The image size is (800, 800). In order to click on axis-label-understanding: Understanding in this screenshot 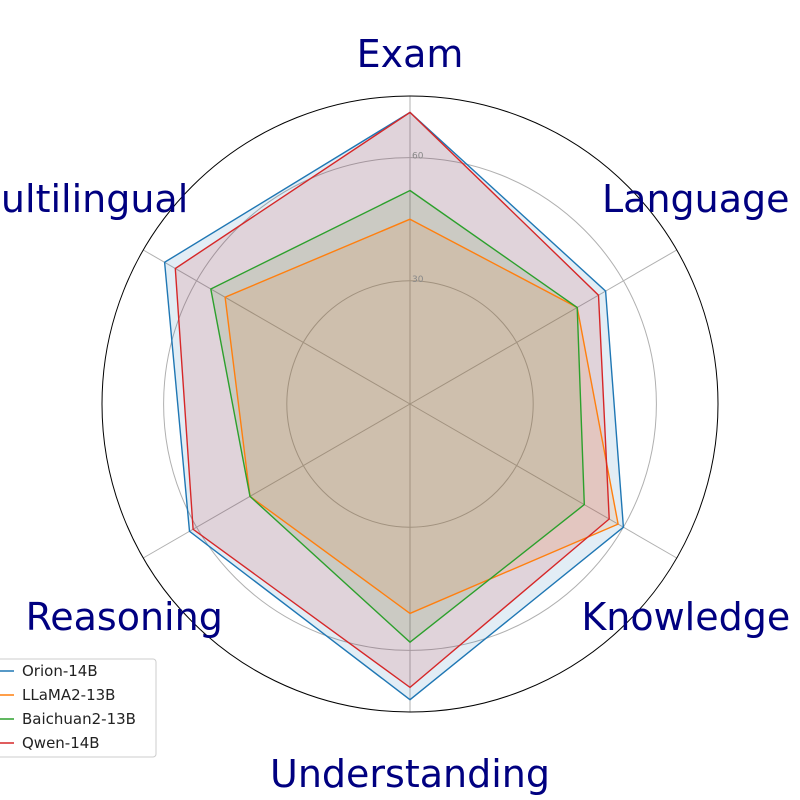, I will do `click(410, 774)`.